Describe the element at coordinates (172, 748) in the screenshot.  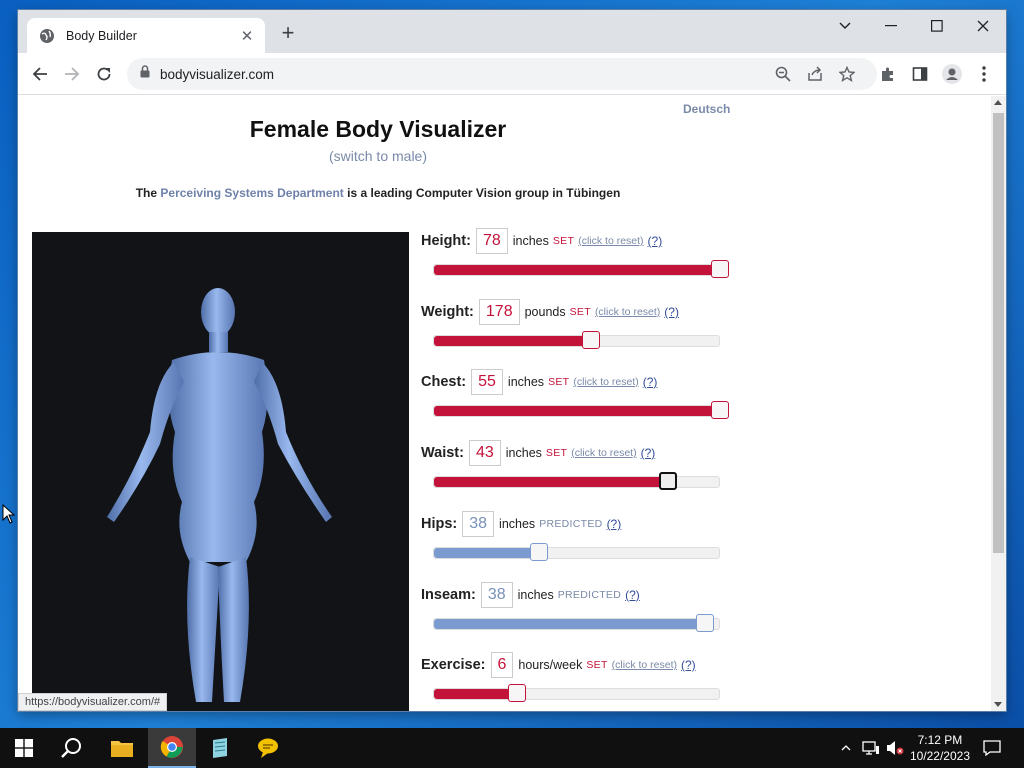
I see `chrome-taskbar-icon` at that location.